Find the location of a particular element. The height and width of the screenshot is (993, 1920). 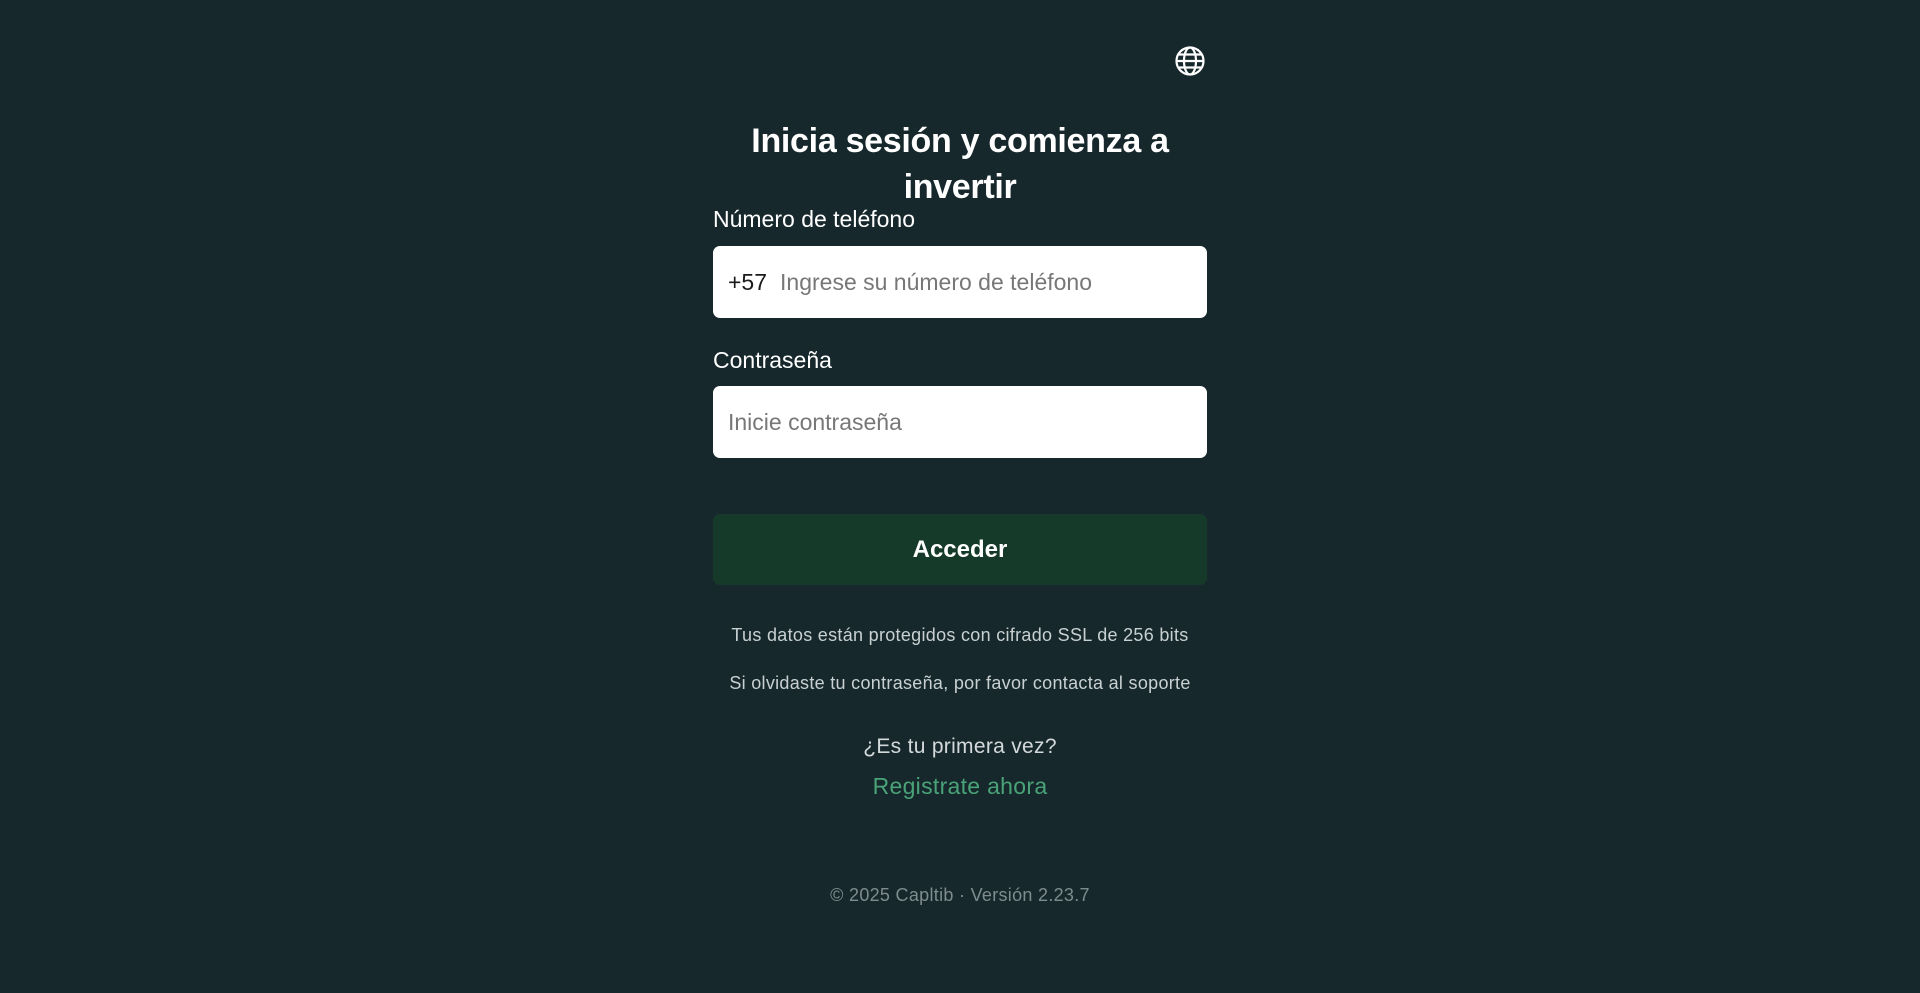

globe-icon is located at coordinates (1190, 61).